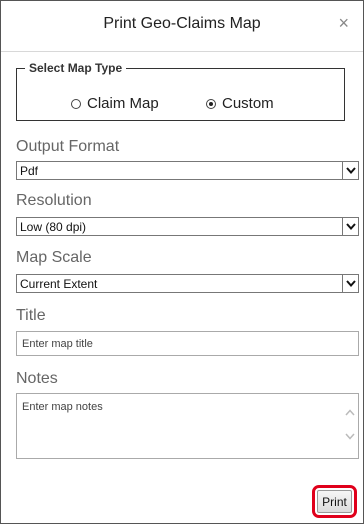 Image resolution: width=364 pixels, height=524 pixels. What do you see at coordinates (350, 436) in the screenshot?
I see `scroll-down-icon` at bounding box center [350, 436].